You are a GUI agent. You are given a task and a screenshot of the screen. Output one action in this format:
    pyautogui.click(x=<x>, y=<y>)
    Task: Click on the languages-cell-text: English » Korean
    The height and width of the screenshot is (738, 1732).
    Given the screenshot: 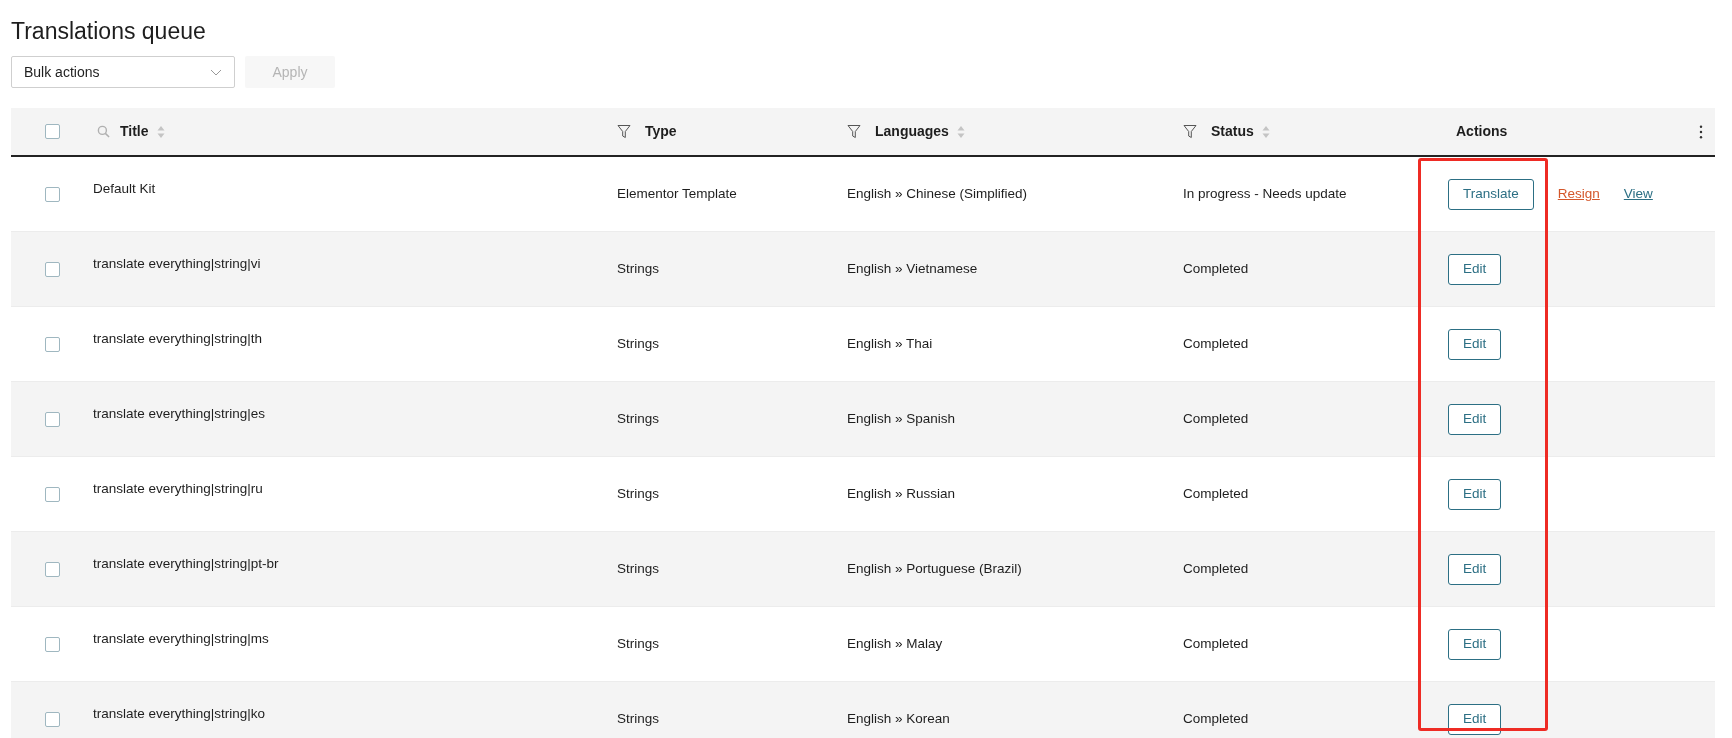 What is the action you would take?
    pyautogui.click(x=898, y=718)
    